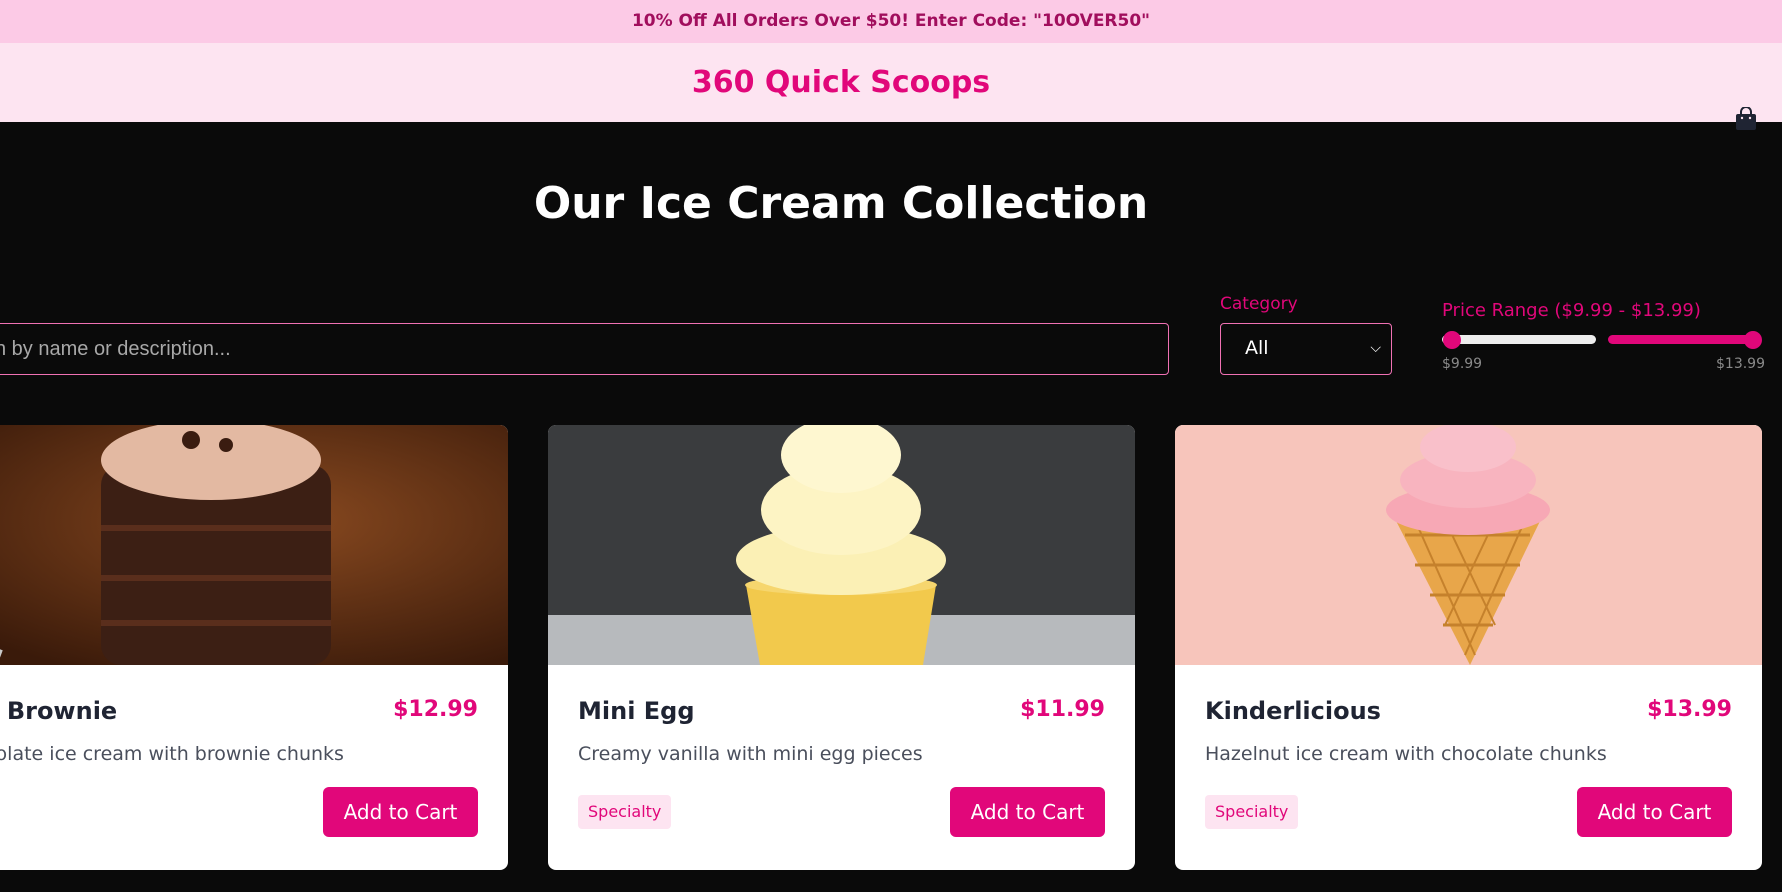 The width and height of the screenshot is (1782, 892). Describe the element at coordinates (1375, 348) in the screenshot. I see `chevron-down-icon: ⌵` at that location.